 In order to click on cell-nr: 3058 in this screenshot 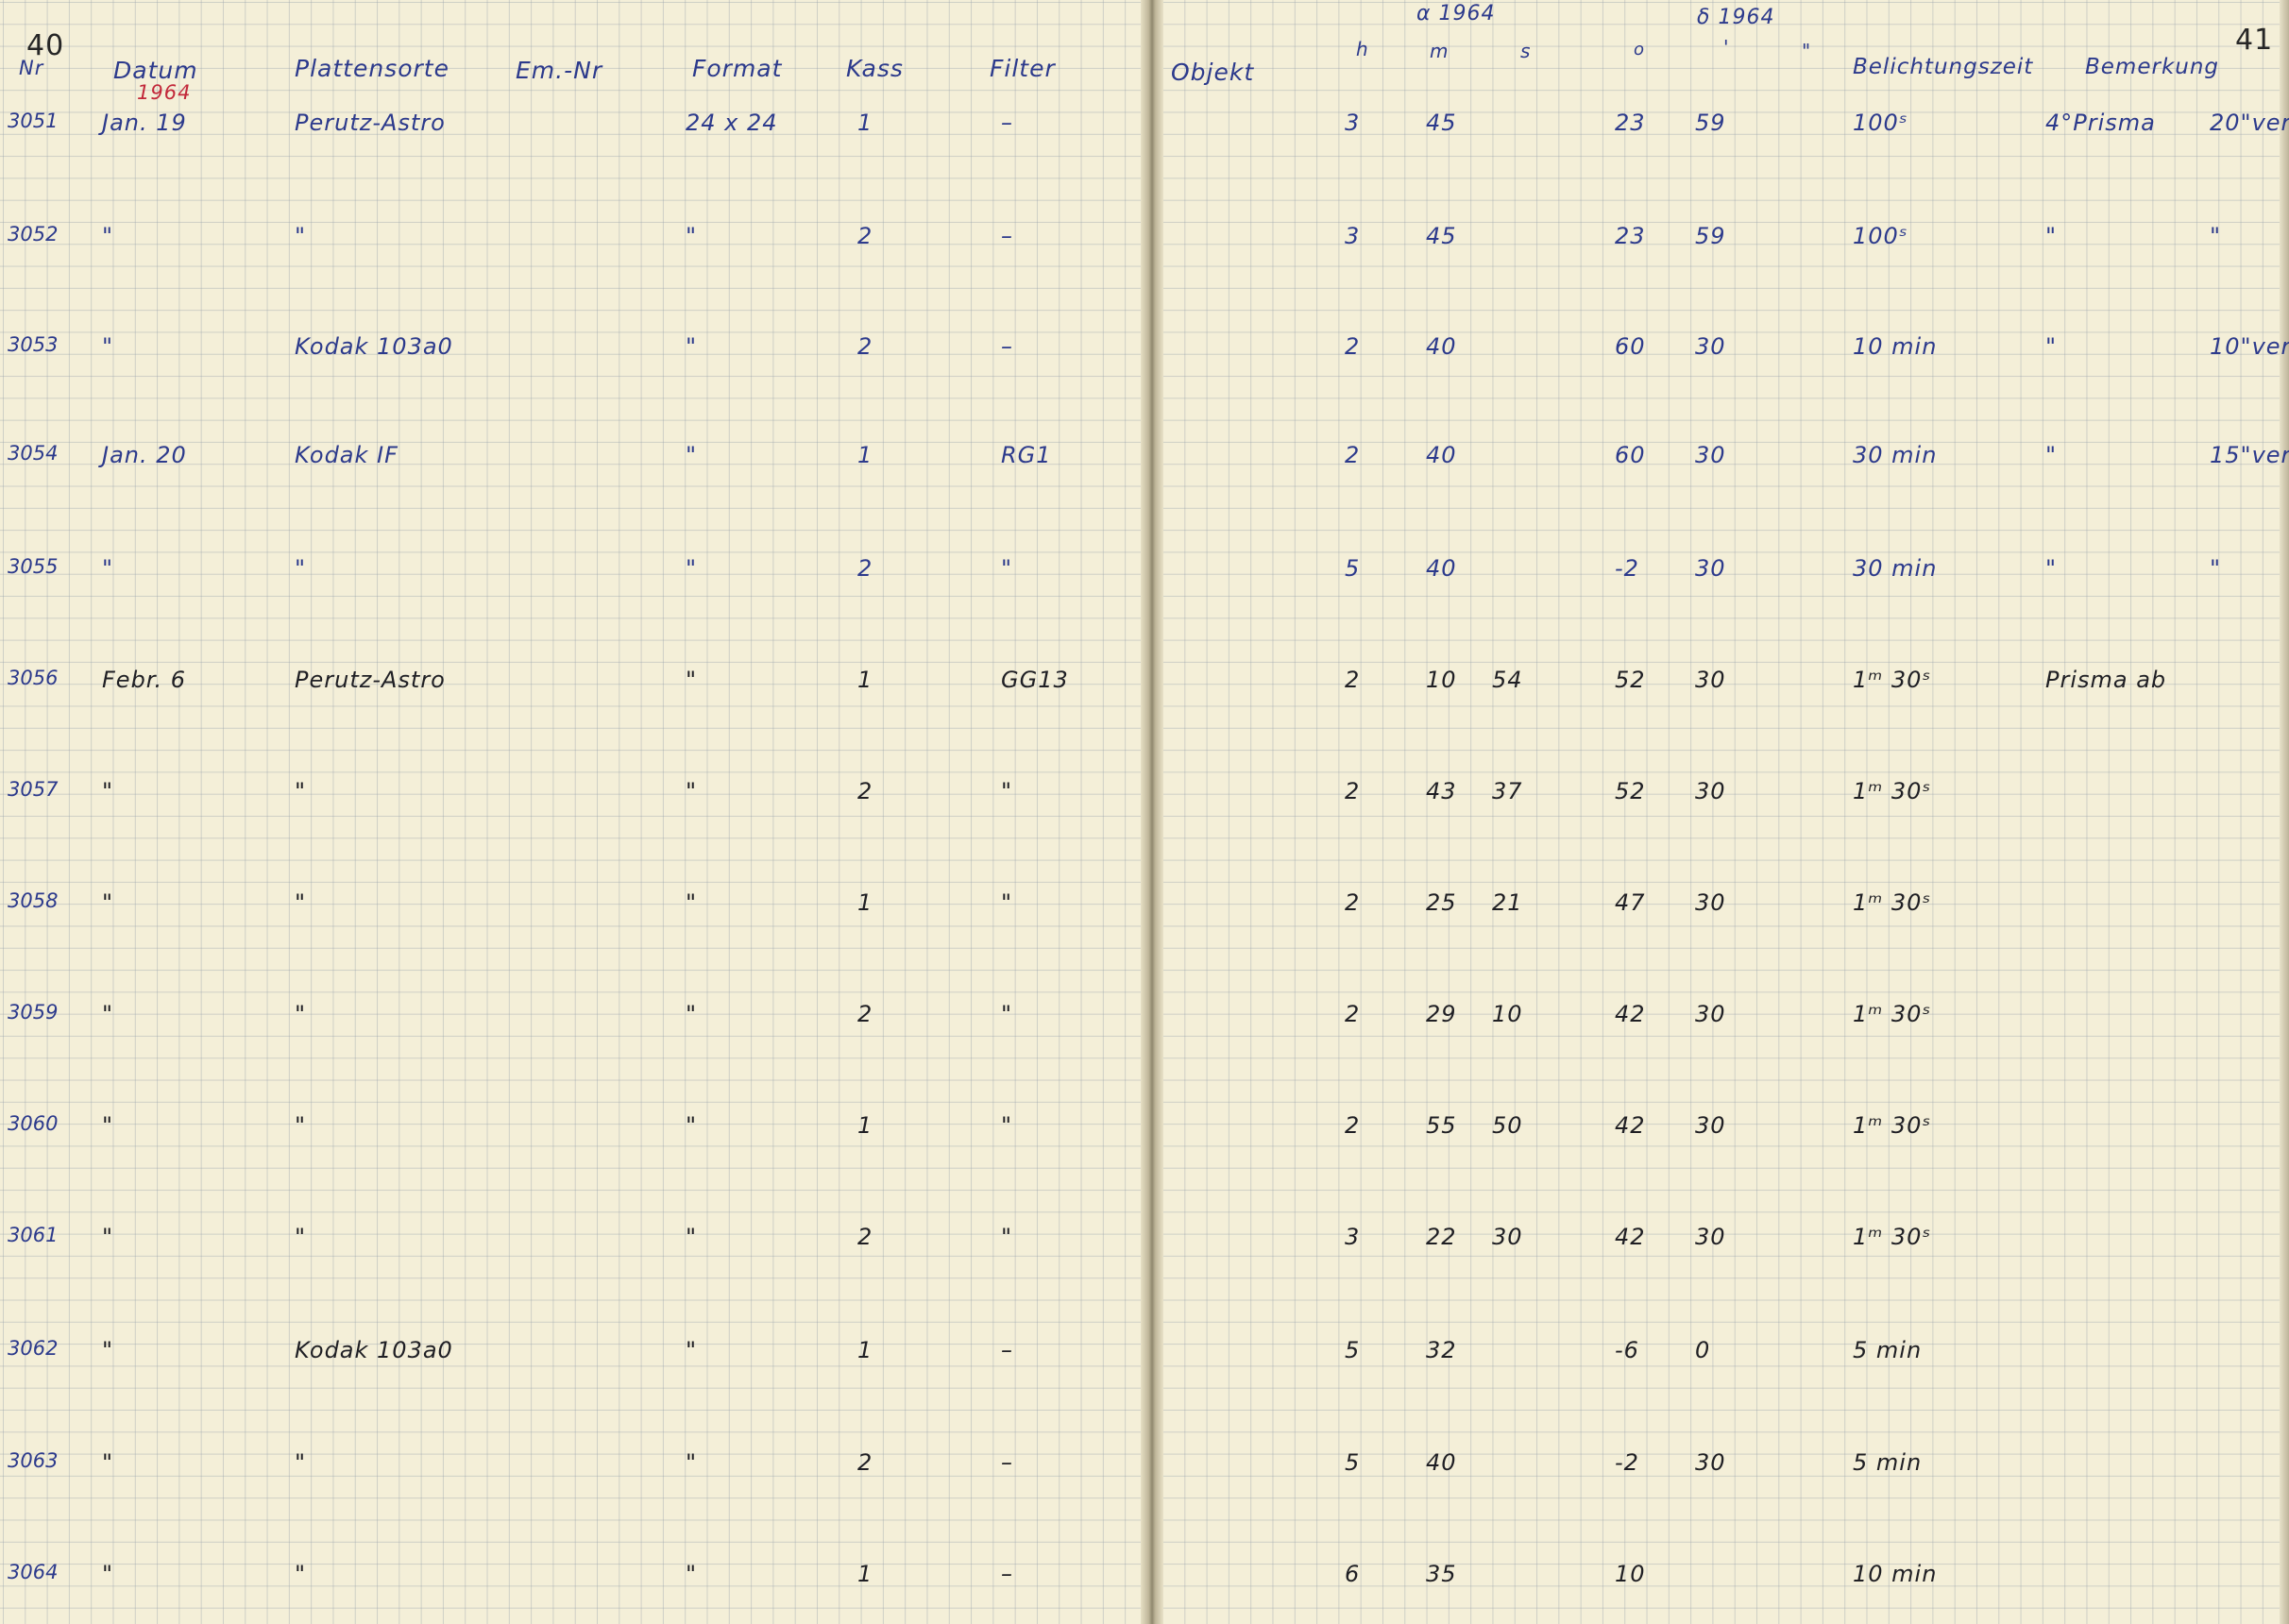, I will do `click(33, 900)`.